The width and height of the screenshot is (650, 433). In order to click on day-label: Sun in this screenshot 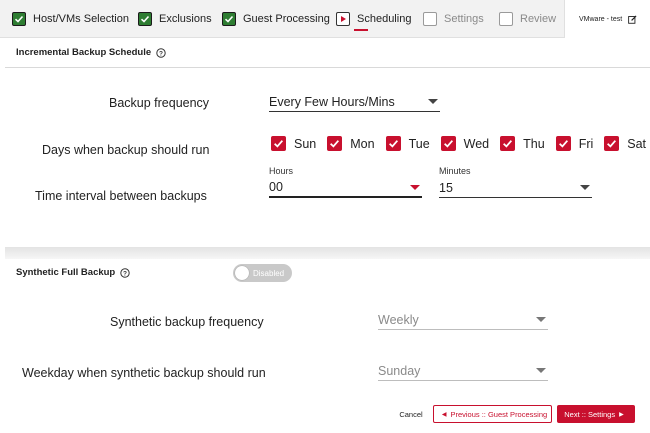, I will do `click(305, 143)`.